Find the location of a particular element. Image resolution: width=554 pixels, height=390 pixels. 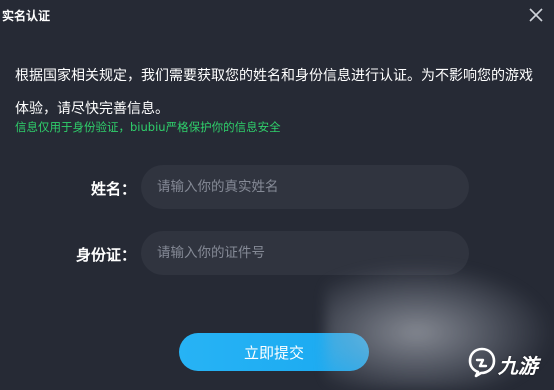

close-icon is located at coordinates (536, 15).